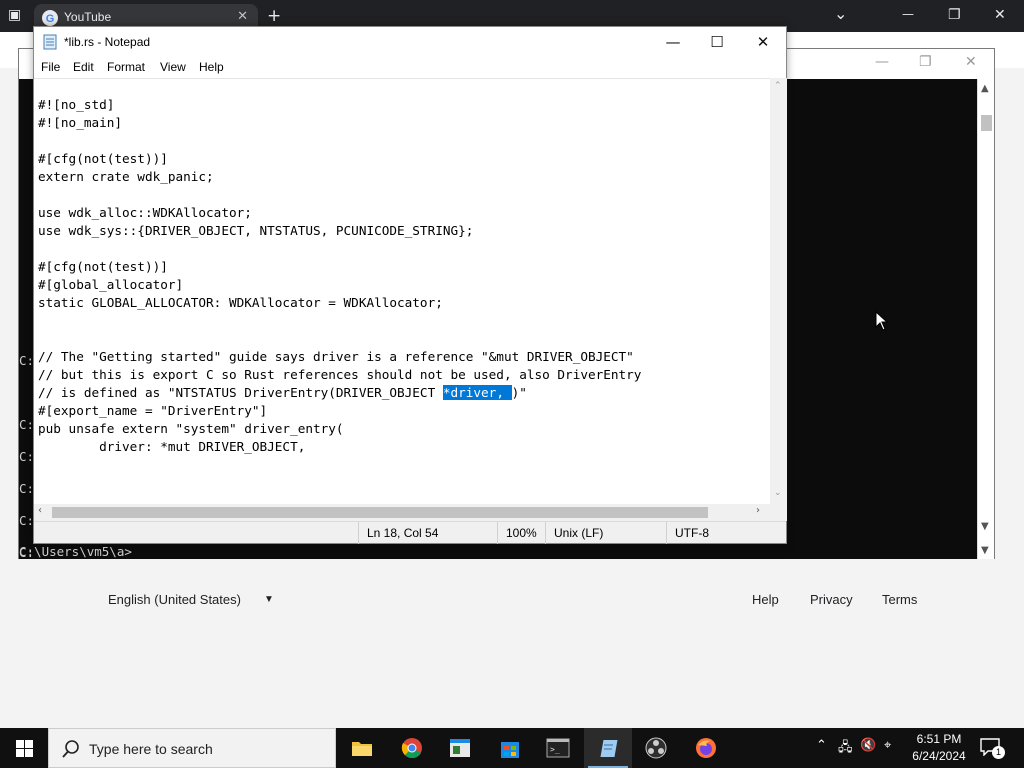 The height and width of the screenshot is (768, 1024). What do you see at coordinates (899, 599) in the screenshot?
I see `footer-link-terms: Terms` at bounding box center [899, 599].